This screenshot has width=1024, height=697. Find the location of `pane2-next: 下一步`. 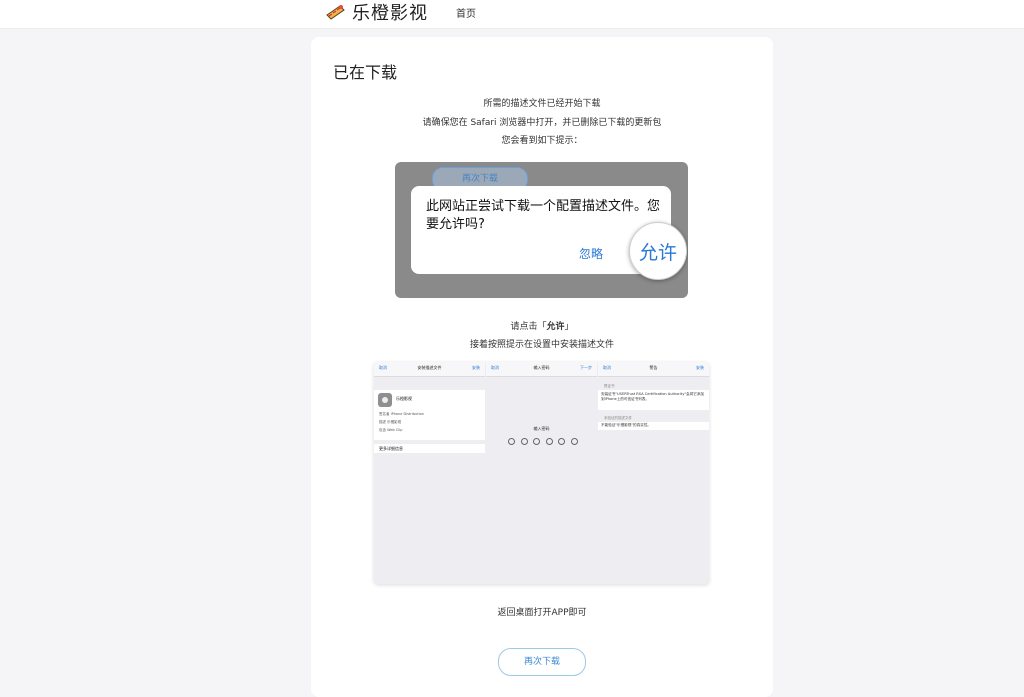

pane2-next: 下一步 is located at coordinates (586, 367).